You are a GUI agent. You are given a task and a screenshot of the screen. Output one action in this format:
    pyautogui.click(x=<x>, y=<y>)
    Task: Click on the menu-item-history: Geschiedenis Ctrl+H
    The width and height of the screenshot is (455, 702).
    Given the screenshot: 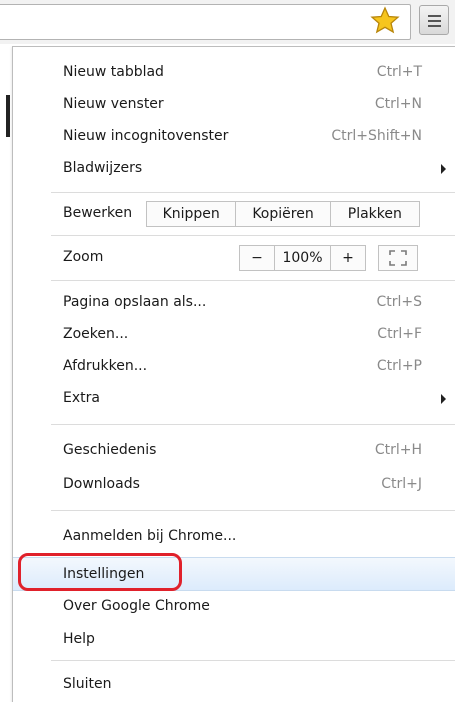 What is the action you would take?
    pyautogui.click(x=234, y=451)
    